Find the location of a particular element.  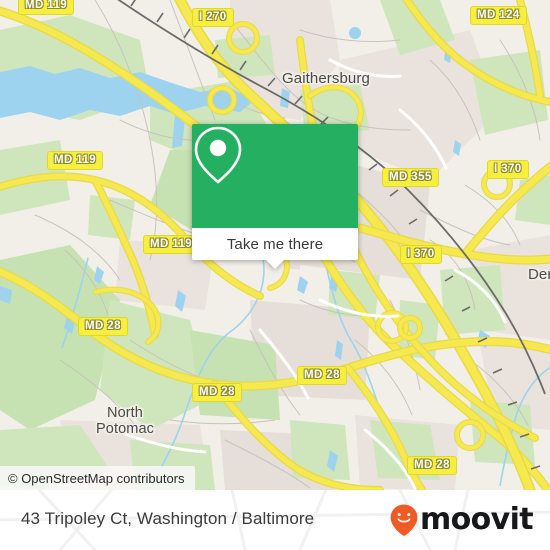

highway-shield-md355: MD 355 is located at coordinates (410, 177).